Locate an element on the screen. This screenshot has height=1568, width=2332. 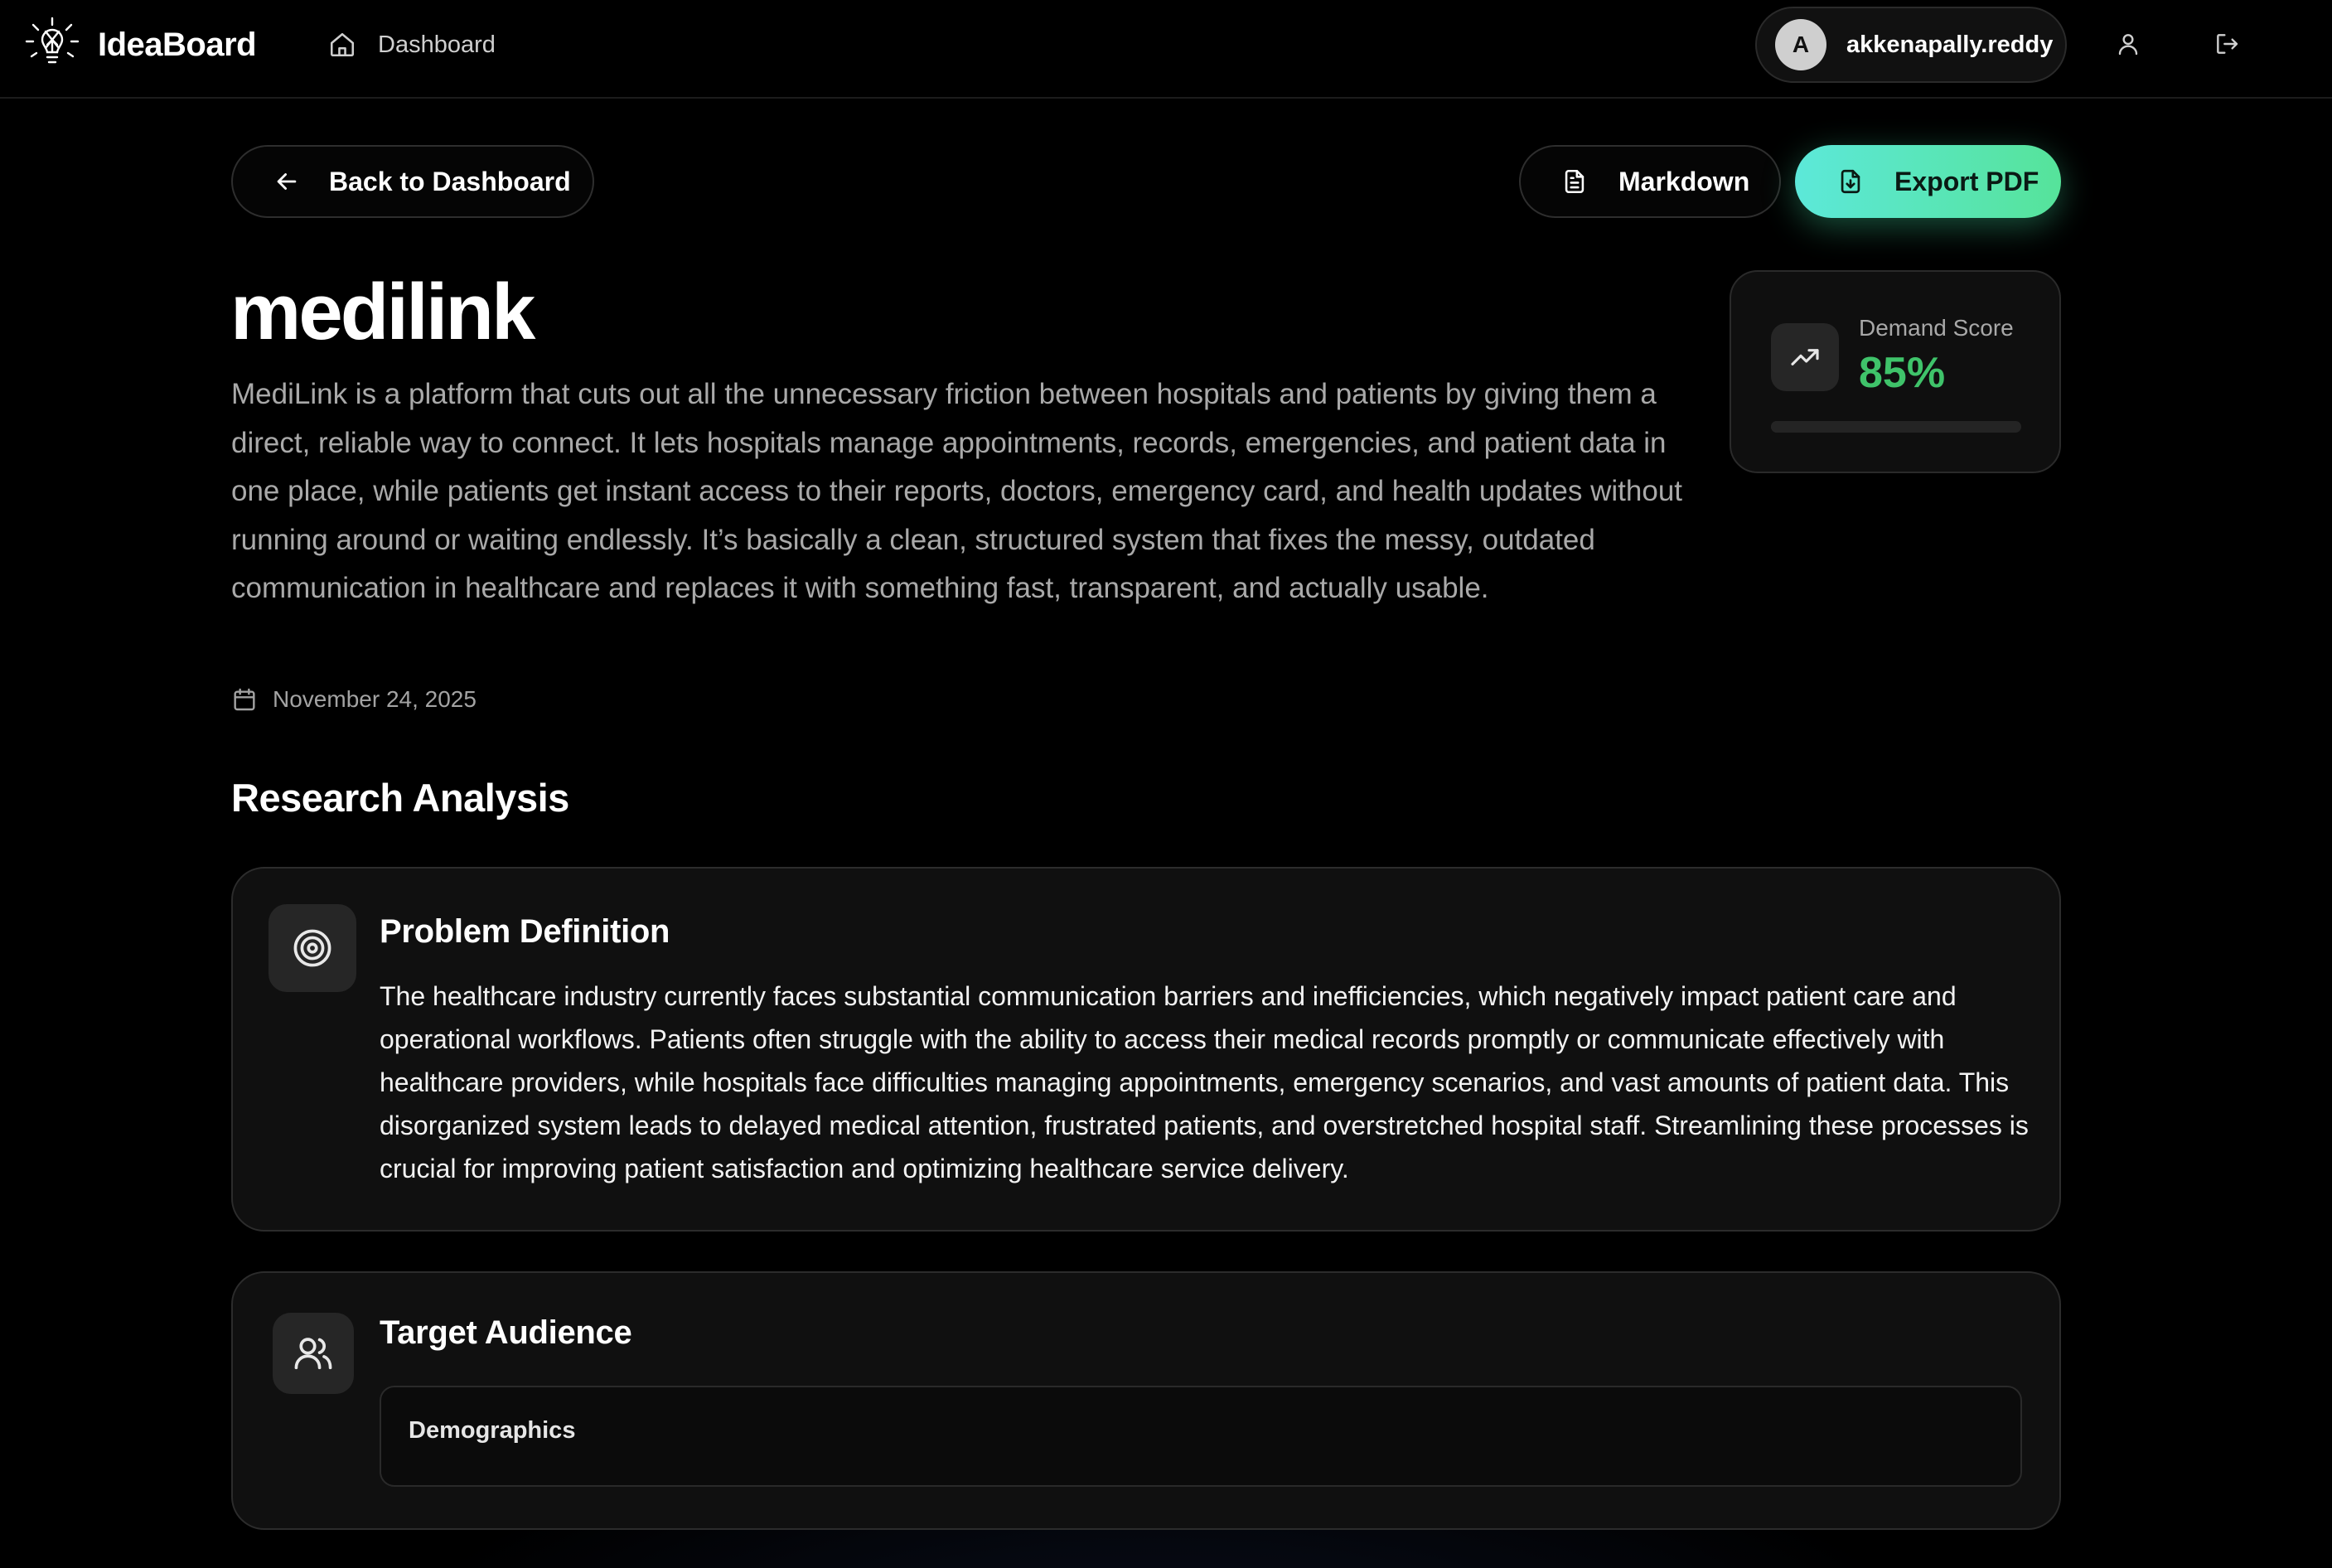
user-menu-pill: A akkenapally.reddy is located at coordinates (1911, 45).